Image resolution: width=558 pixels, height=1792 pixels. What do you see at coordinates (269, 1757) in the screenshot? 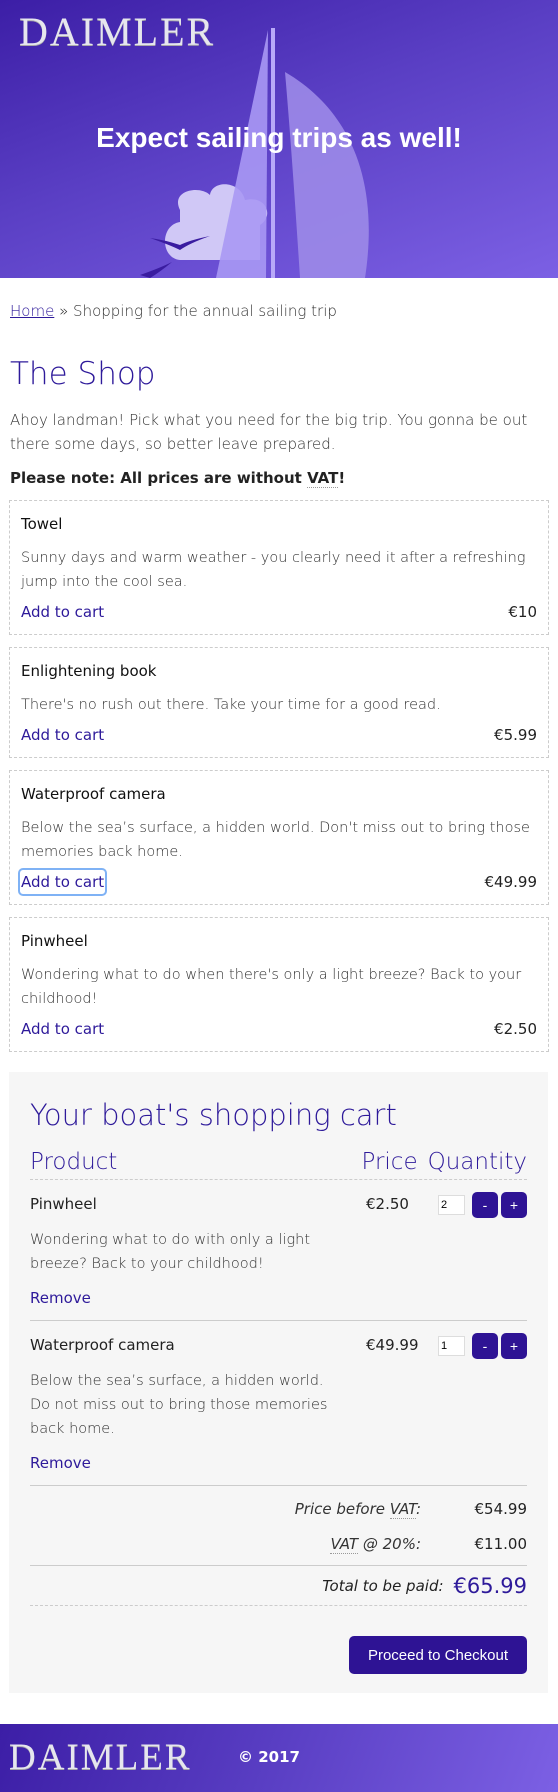
I see `copyright: © 2017` at bounding box center [269, 1757].